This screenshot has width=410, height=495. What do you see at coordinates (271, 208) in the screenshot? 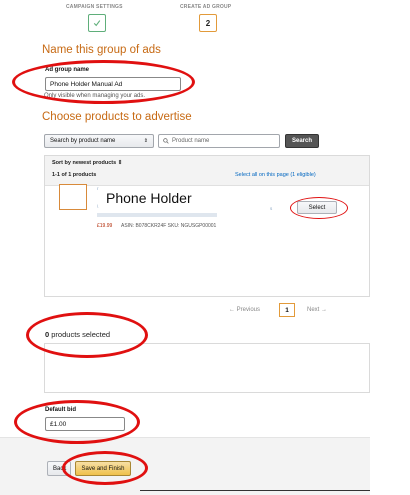
I see `faded-text-icon: s` at bounding box center [271, 208].